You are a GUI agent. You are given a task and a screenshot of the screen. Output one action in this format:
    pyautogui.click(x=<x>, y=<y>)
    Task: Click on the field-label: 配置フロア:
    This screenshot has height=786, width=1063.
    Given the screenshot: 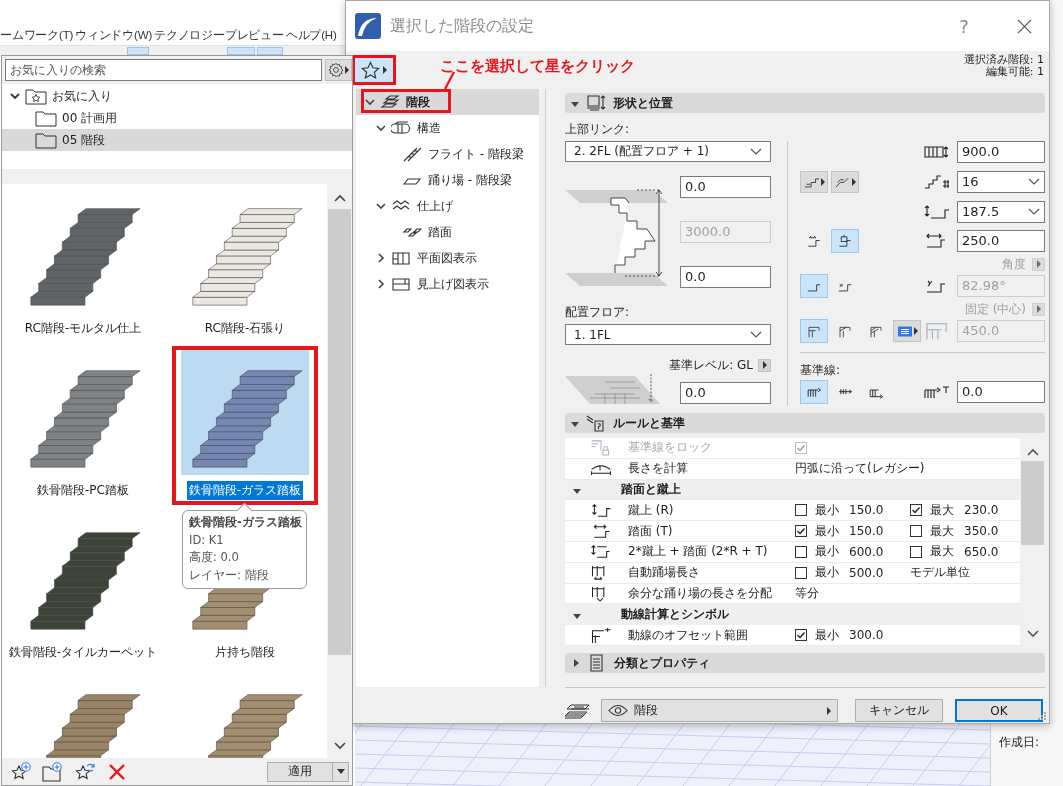 What is the action you would take?
    pyautogui.click(x=598, y=312)
    